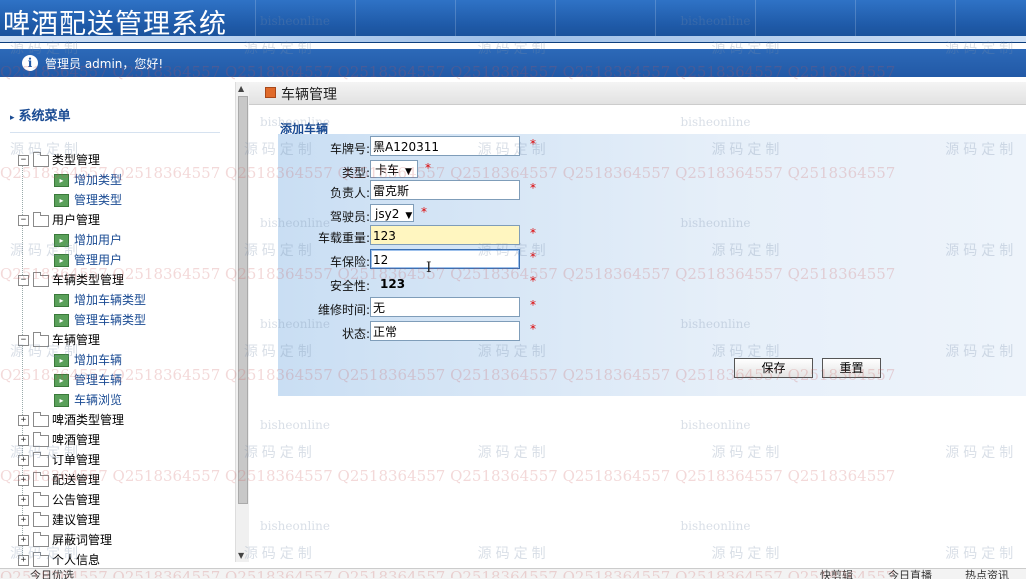 This screenshot has width=1026, height=579. I want to click on load-input: 123, so click(445, 235).